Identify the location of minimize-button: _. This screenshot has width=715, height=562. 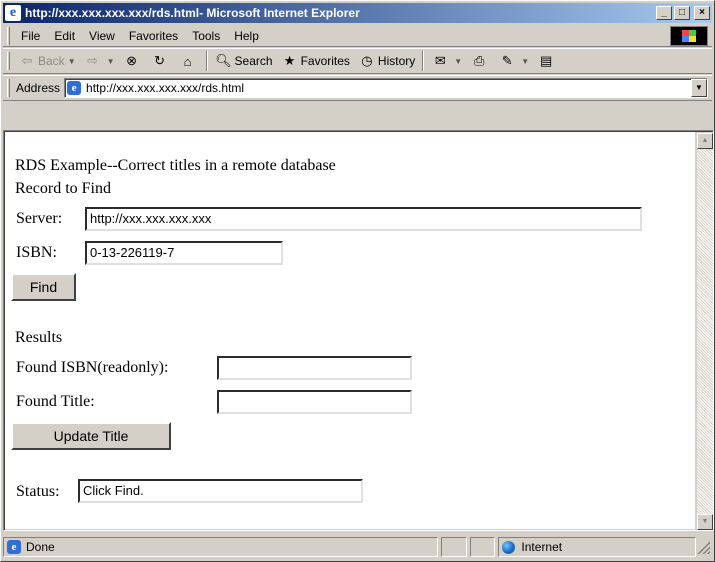
(664, 13).